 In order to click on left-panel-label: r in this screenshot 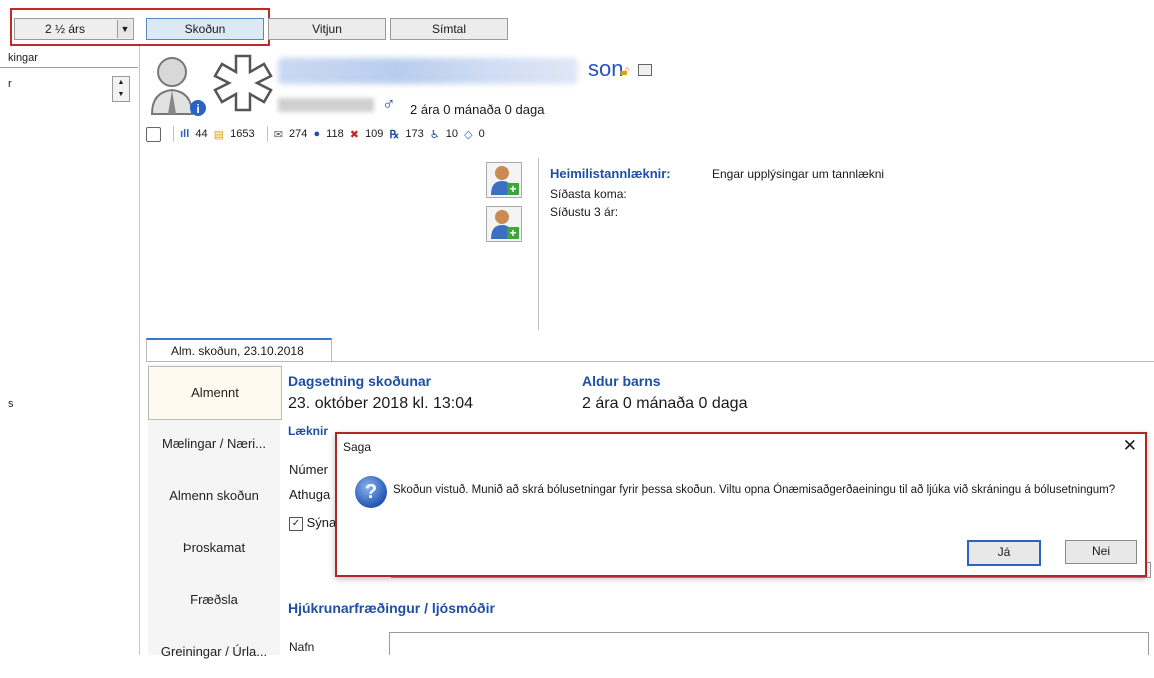, I will do `click(10, 84)`.